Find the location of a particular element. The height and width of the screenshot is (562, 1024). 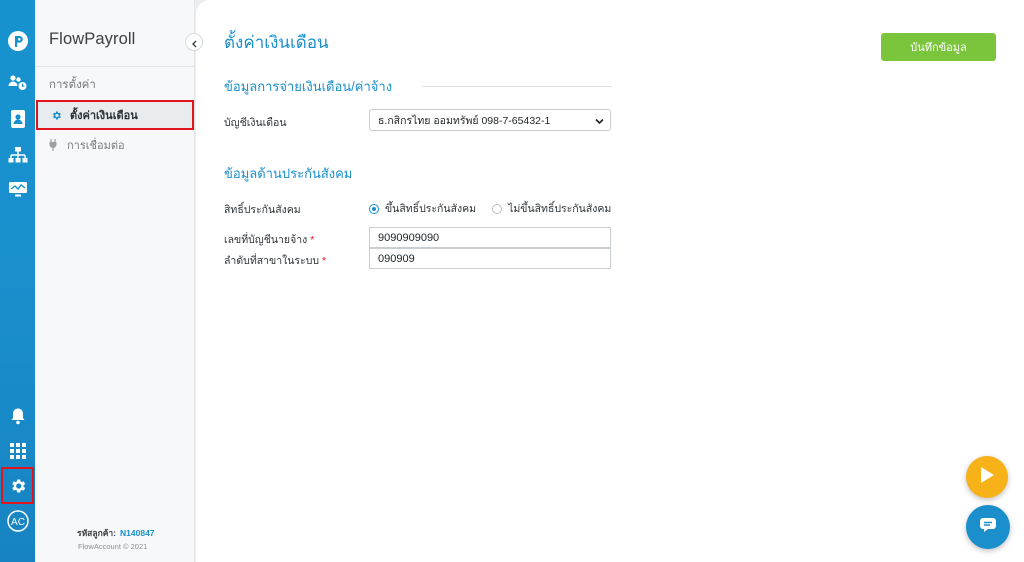

plug-icon is located at coordinates (53, 145).